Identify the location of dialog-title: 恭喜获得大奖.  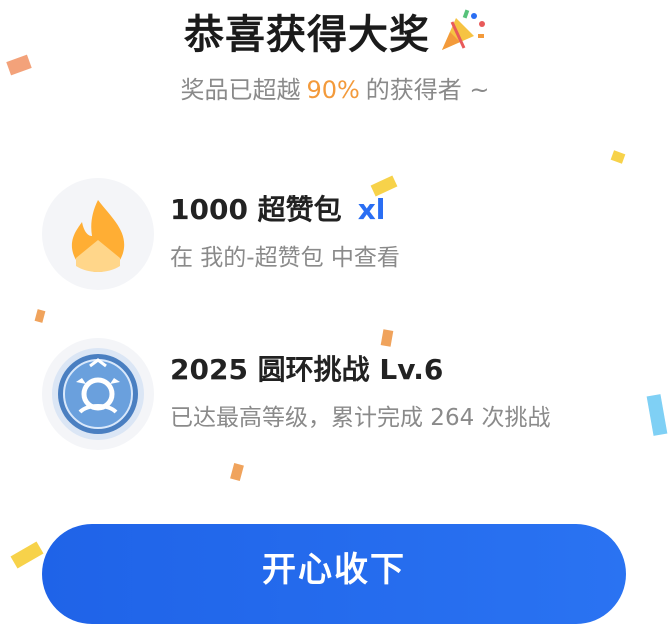
(307, 35).